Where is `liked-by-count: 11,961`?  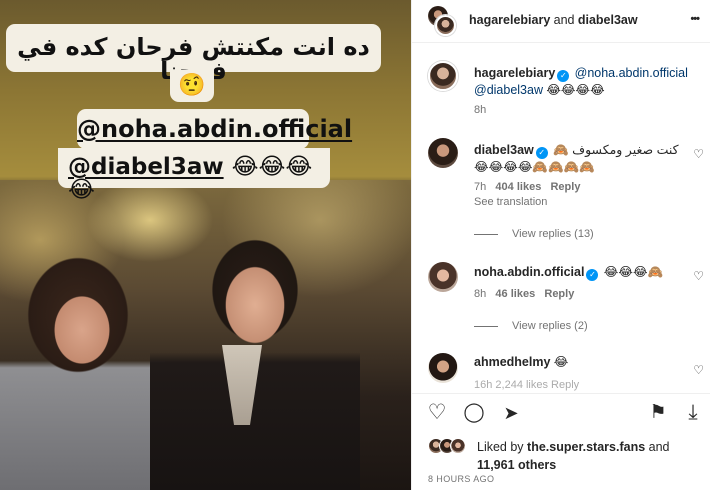 liked-by-count: 11,961 is located at coordinates (496, 465).